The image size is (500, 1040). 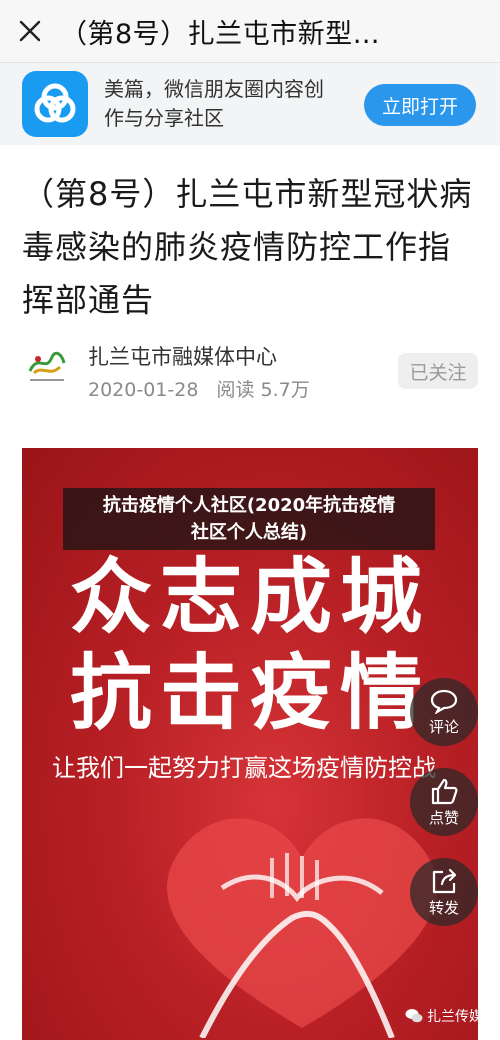 What do you see at coordinates (229, 104) in the screenshot?
I see `banner-description: 美篇，微信朋友圈内容创 作与分享社区` at bounding box center [229, 104].